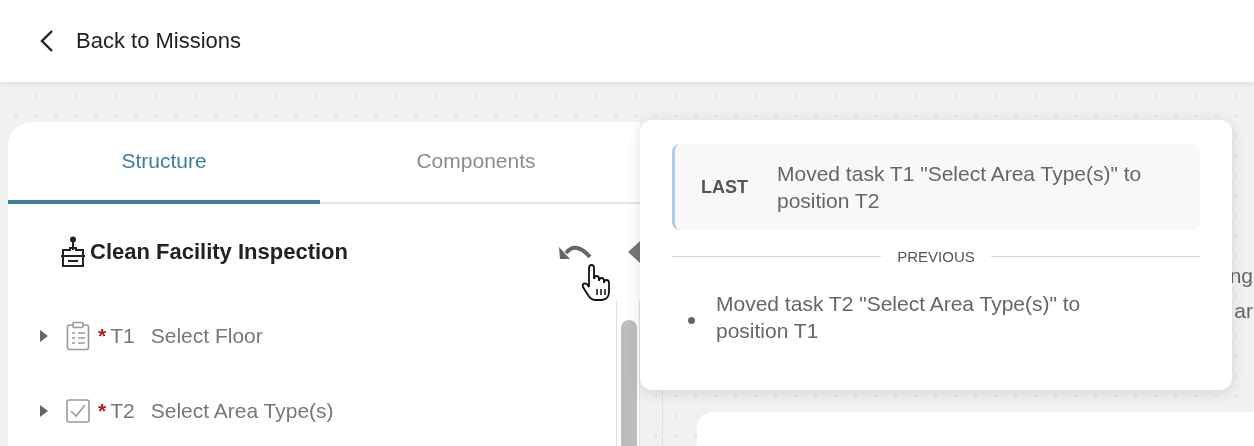 This screenshot has width=1254, height=446. I want to click on mission-title: Clean Facility Inspection, so click(219, 252).